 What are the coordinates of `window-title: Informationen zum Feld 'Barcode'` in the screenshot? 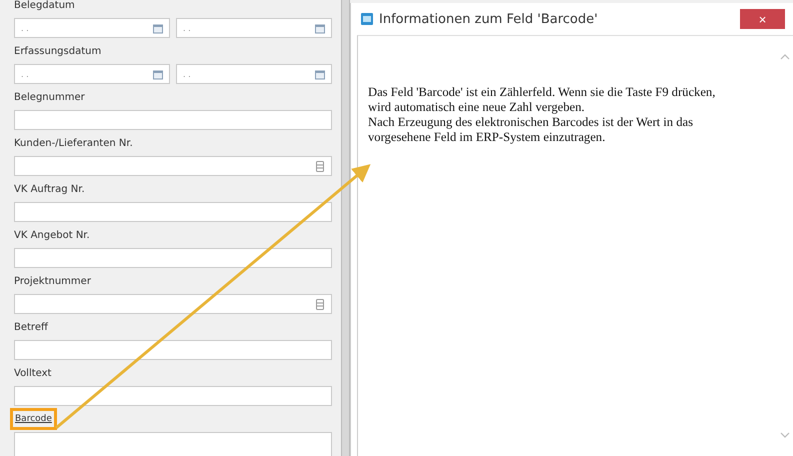 It's located at (489, 19).